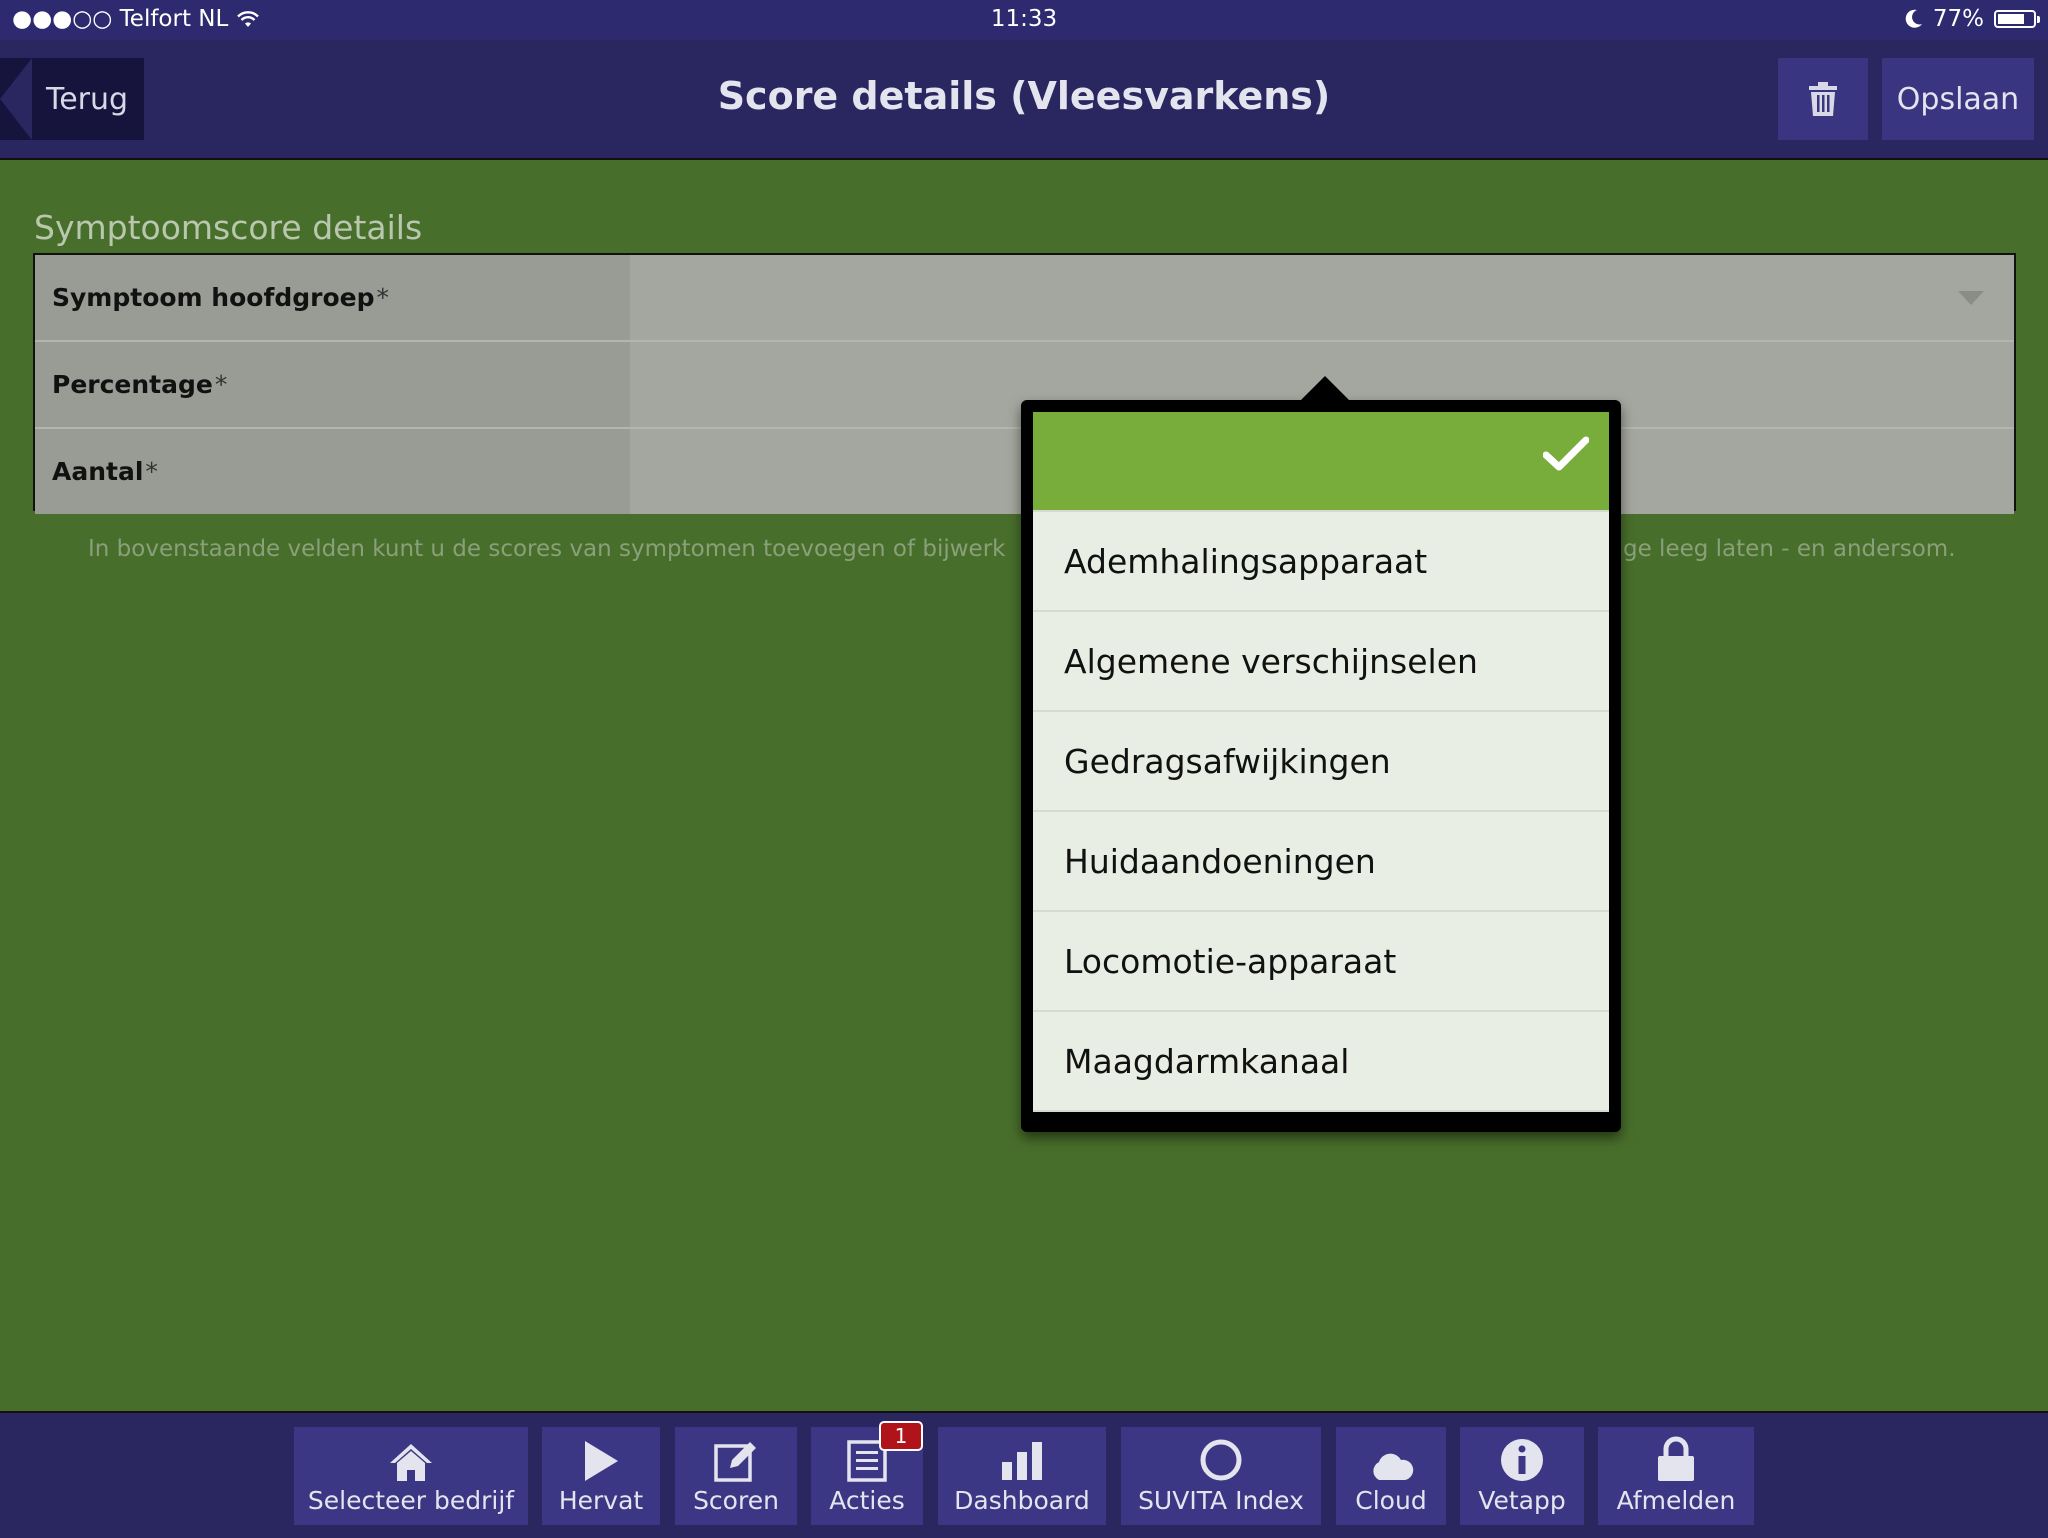 This screenshot has width=2048, height=1538. Describe the element at coordinates (228, 227) in the screenshot. I see `section-title: Symptoomscore details` at that location.